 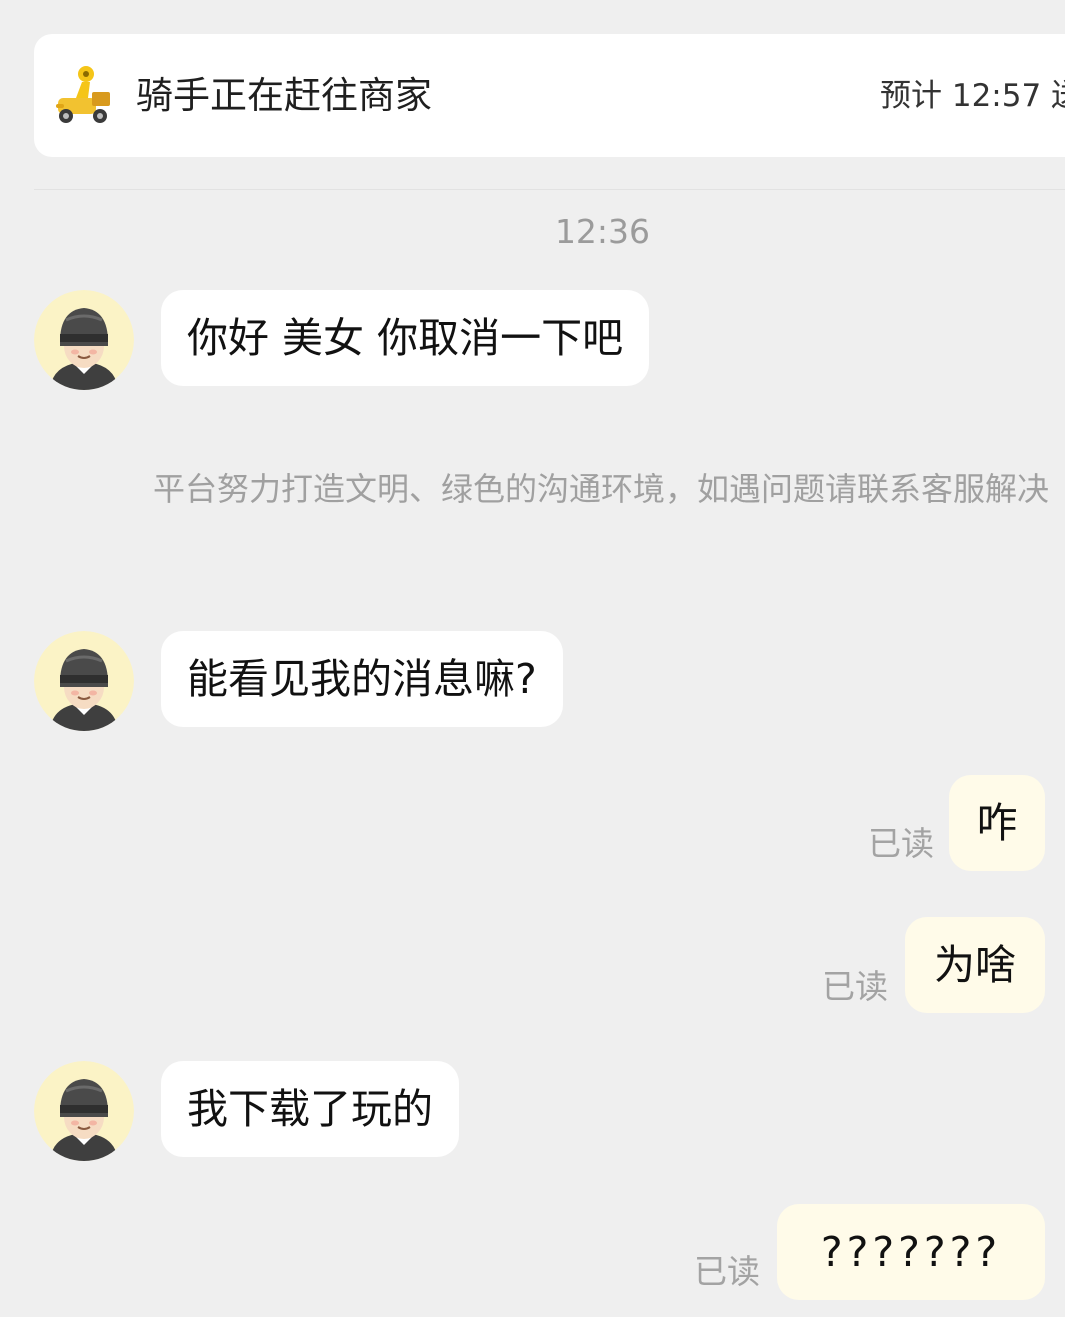 I want to click on rider-scooter-icon, so click(x=85, y=96).